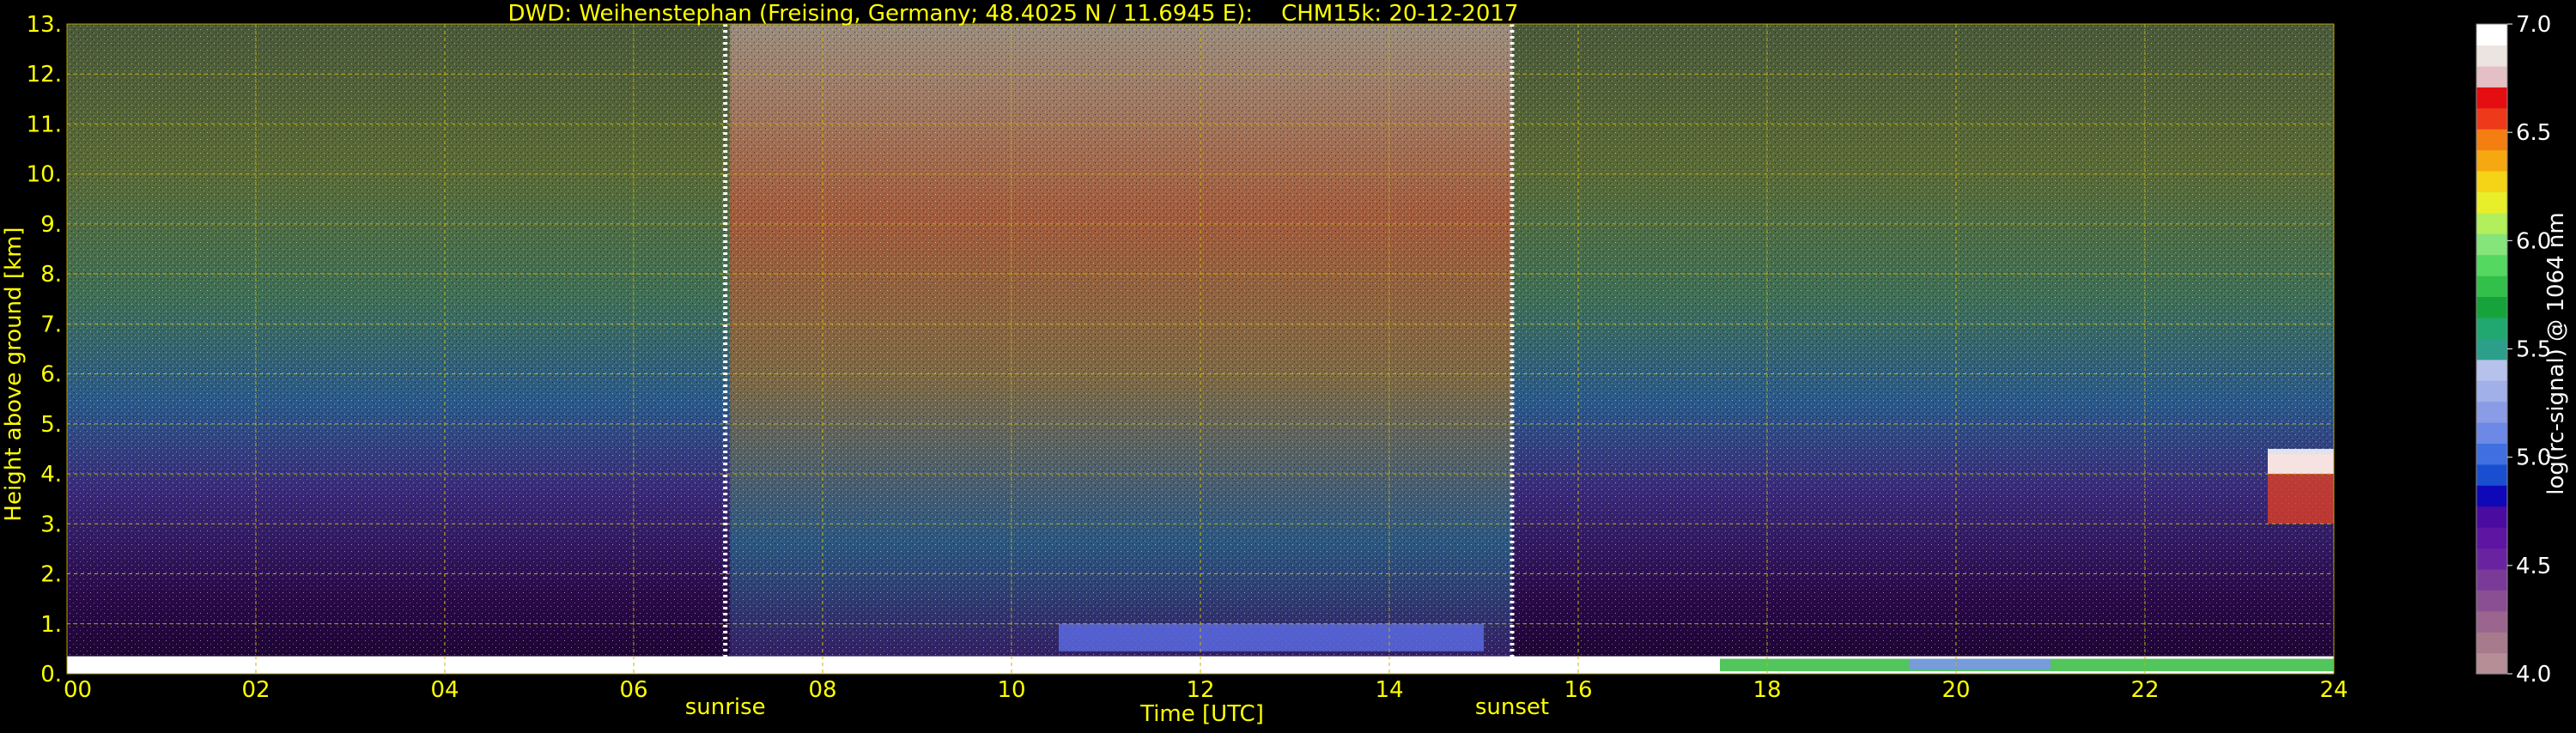  Describe the element at coordinates (51, 375) in the screenshot. I see `y-tick-label: 6.` at that location.